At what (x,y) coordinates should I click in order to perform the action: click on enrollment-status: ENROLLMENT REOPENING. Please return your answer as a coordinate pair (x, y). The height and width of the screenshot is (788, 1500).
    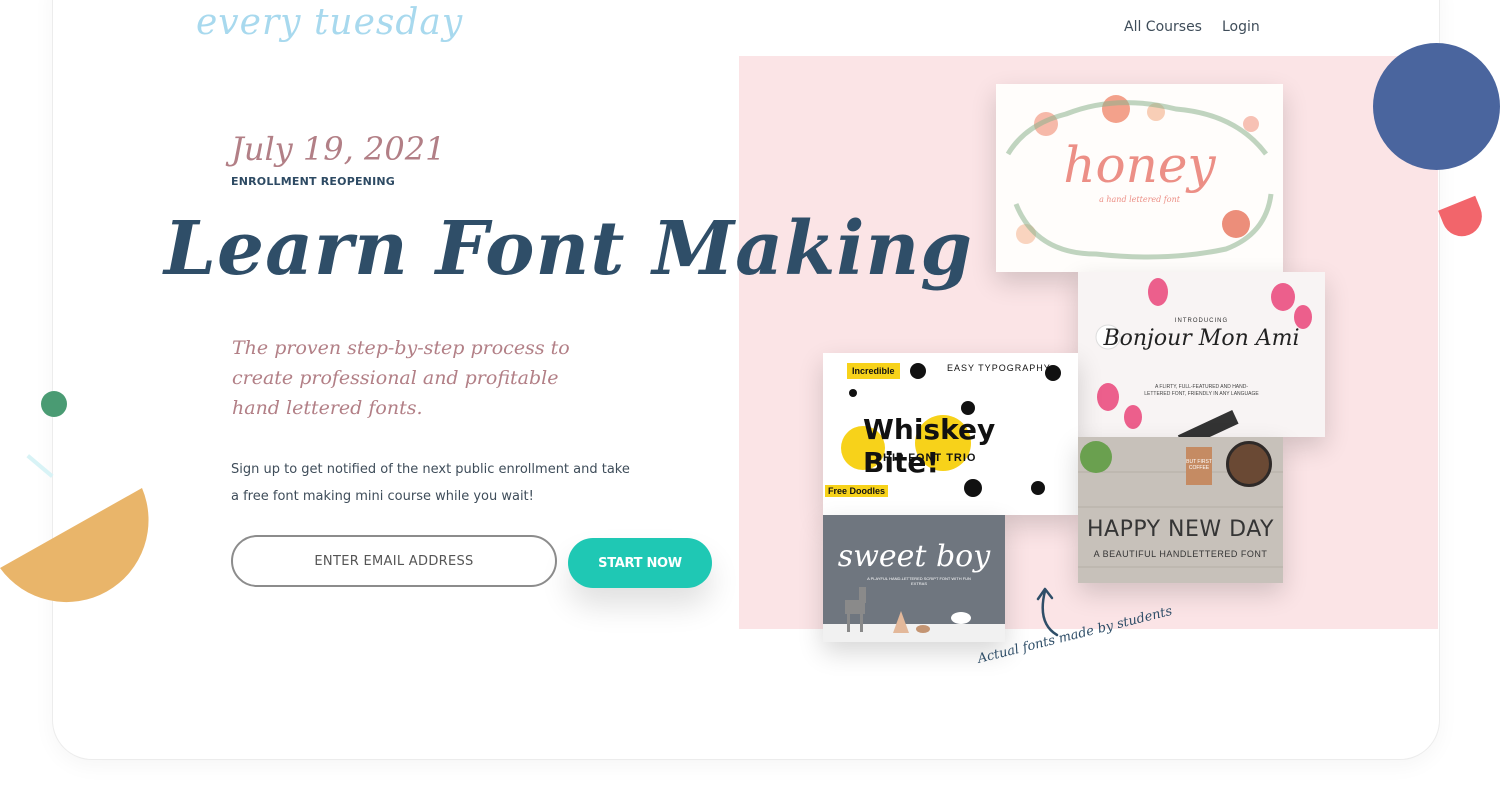
    Looking at the image, I should click on (313, 181).